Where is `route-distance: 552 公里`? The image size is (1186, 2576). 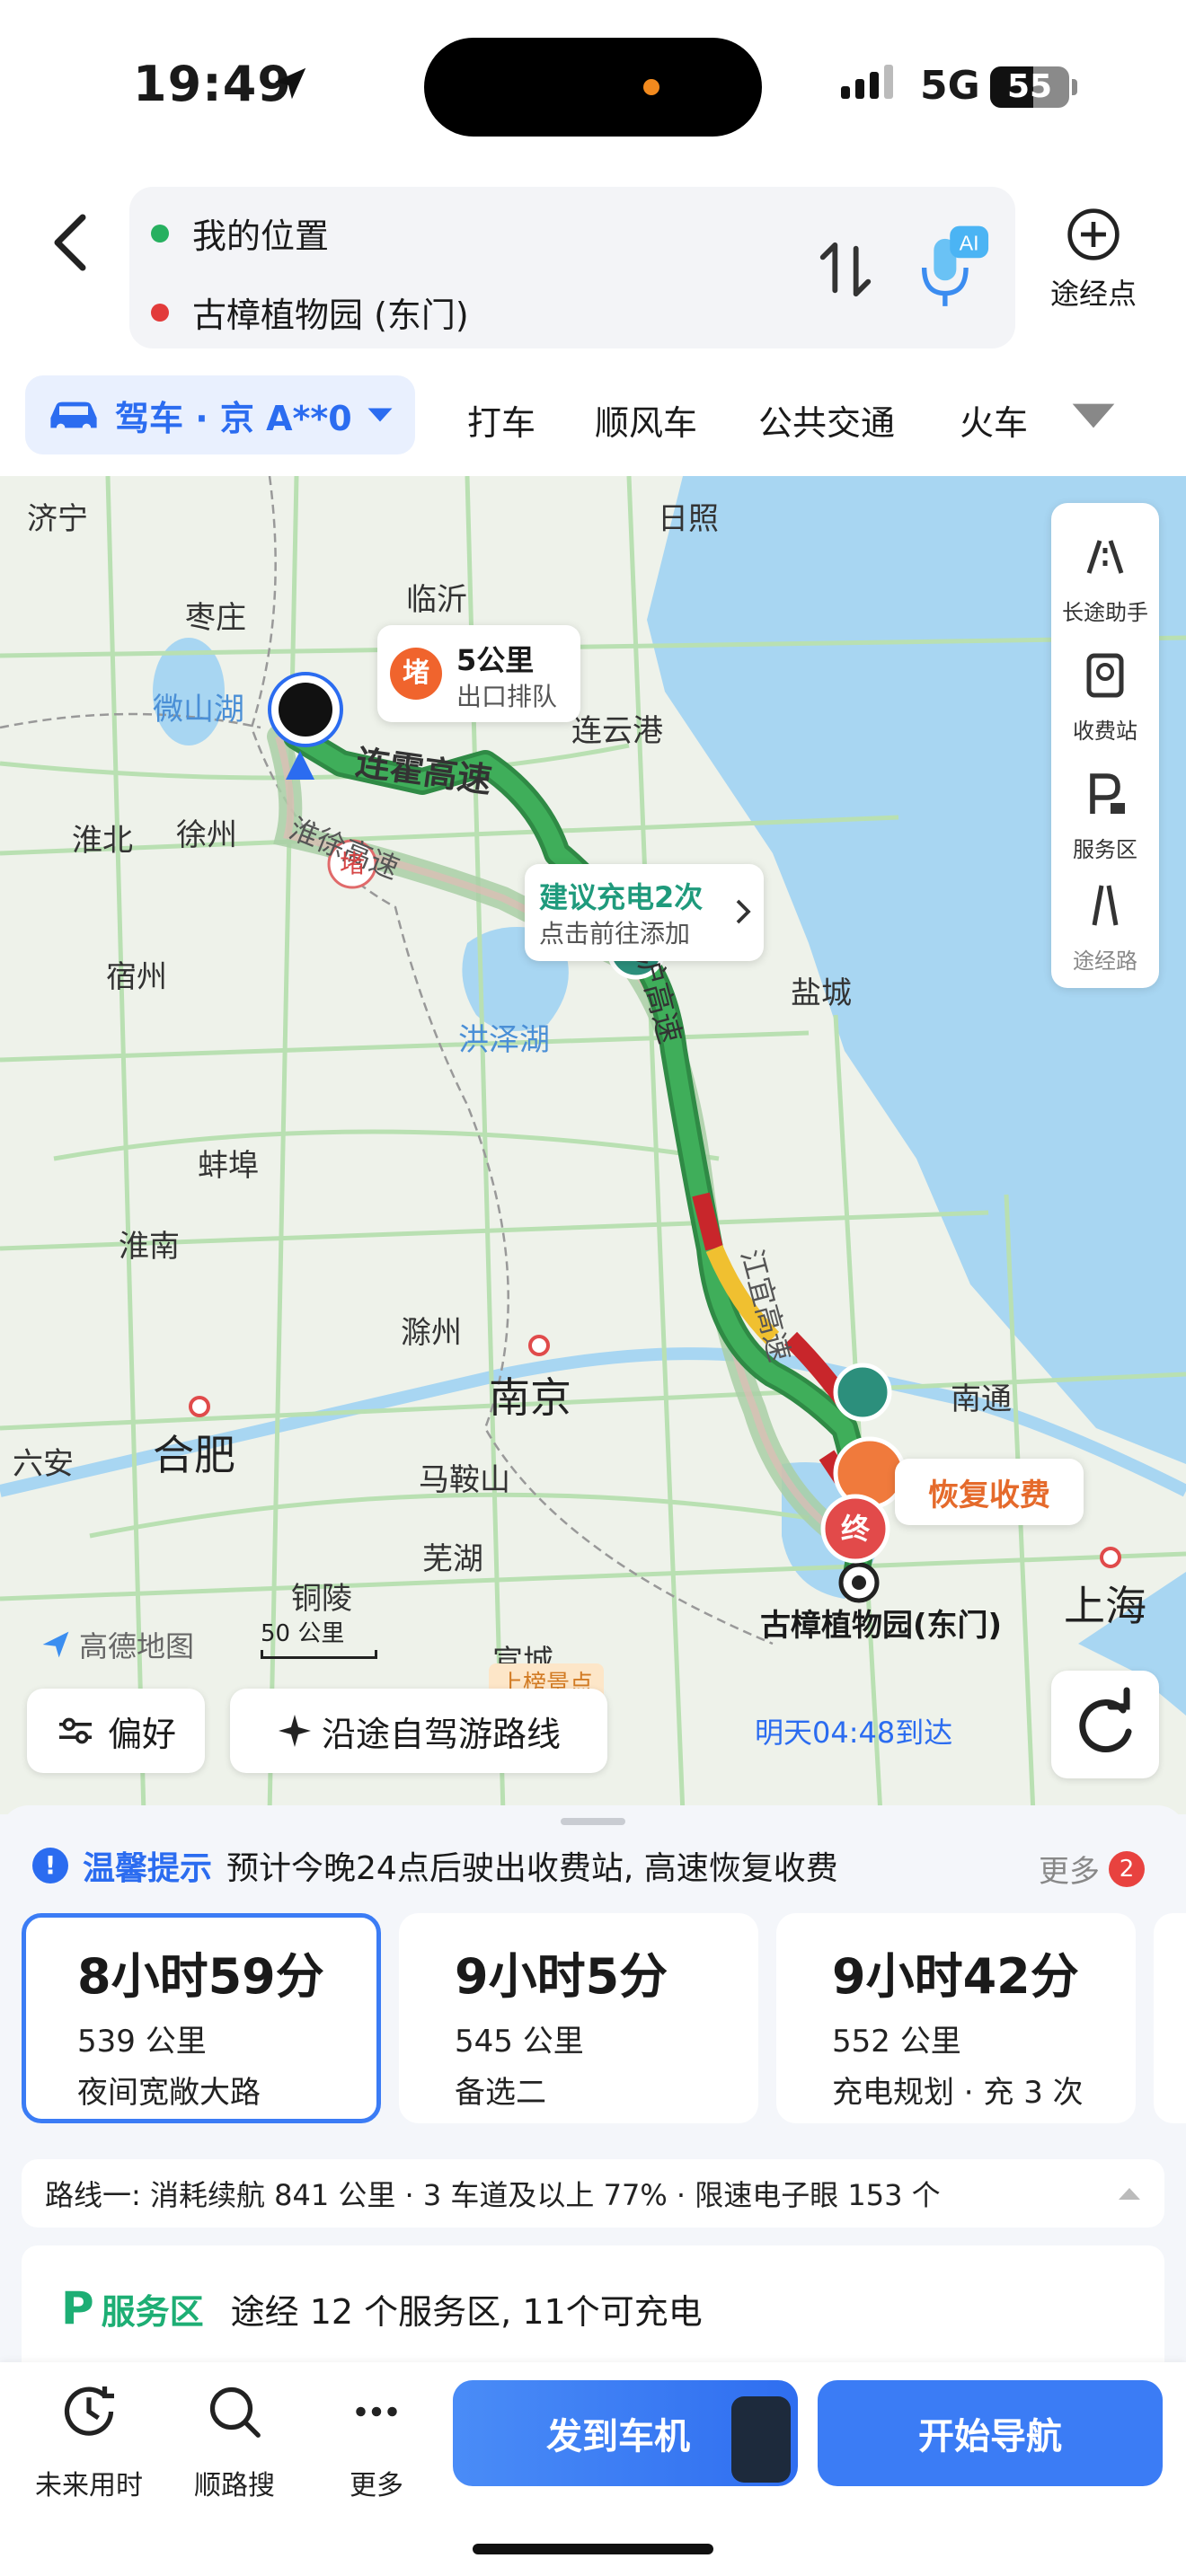 route-distance: 552 公里 is located at coordinates (896, 2042).